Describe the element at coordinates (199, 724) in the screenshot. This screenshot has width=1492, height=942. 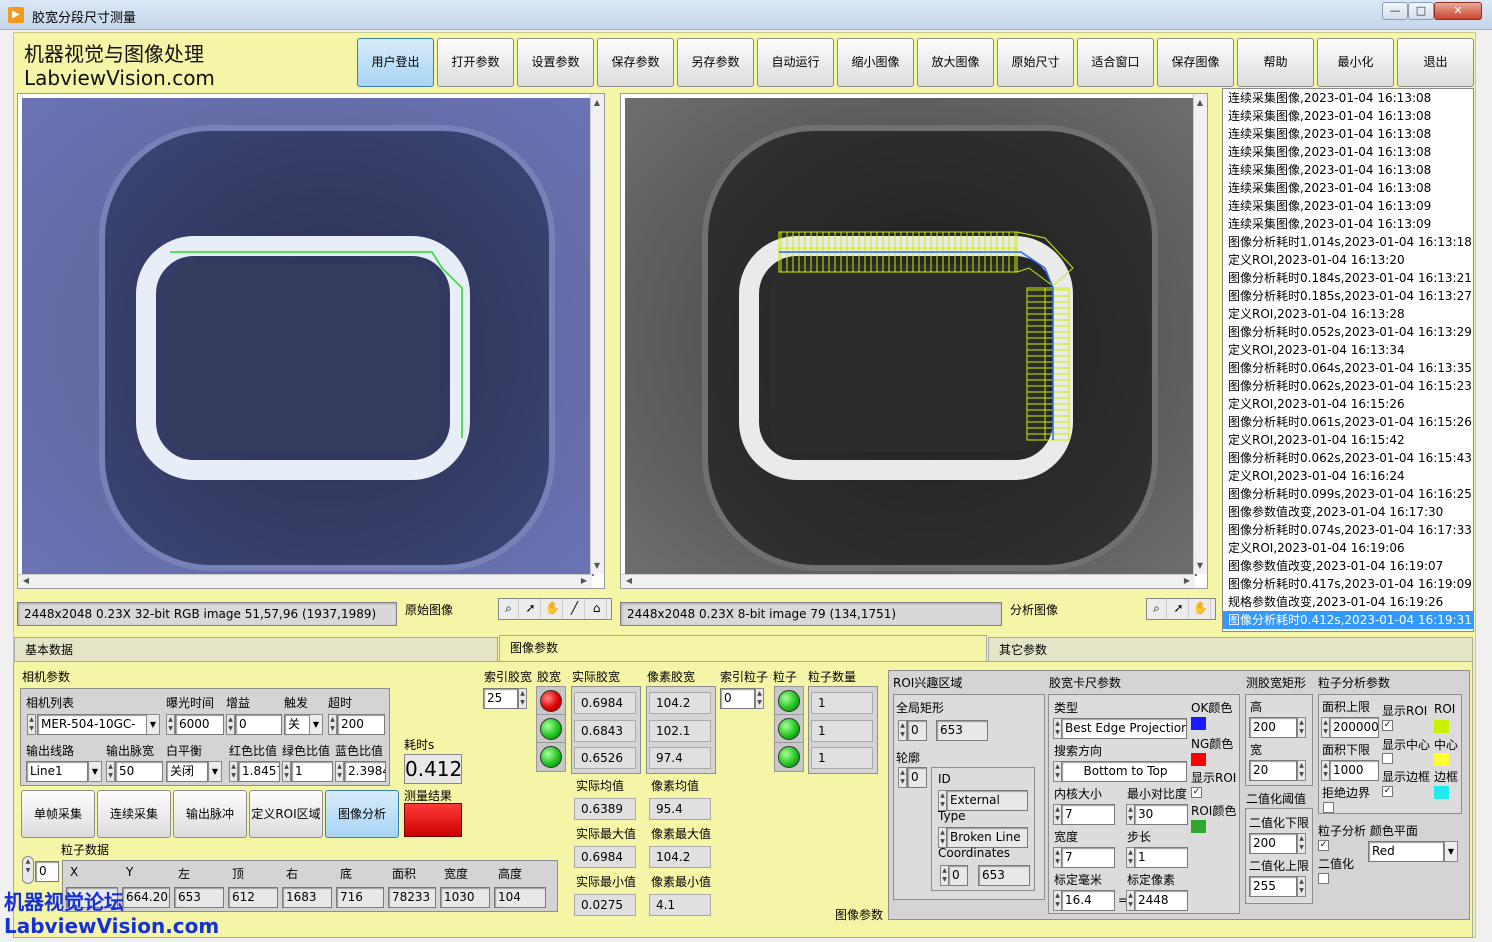
I see `exposure-input: 6000` at that location.